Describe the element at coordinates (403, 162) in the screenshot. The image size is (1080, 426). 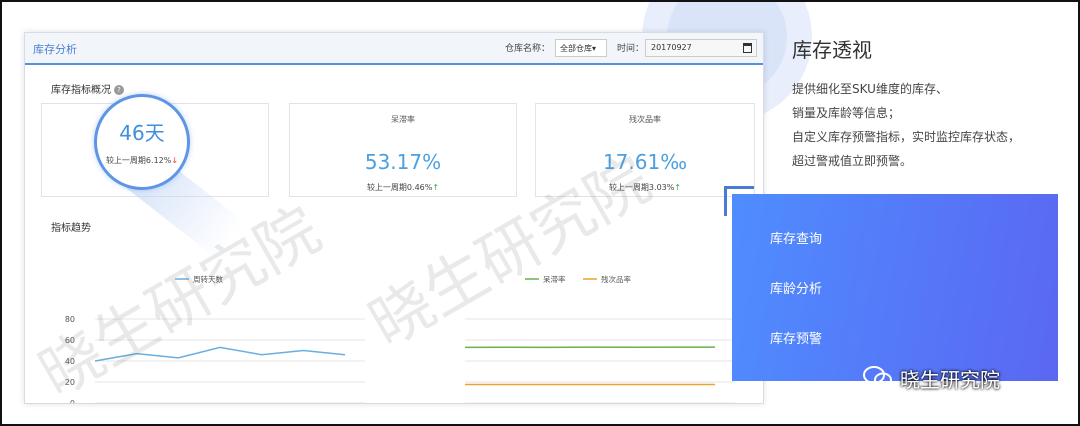
I see `metric-value: 53.17%` at that location.